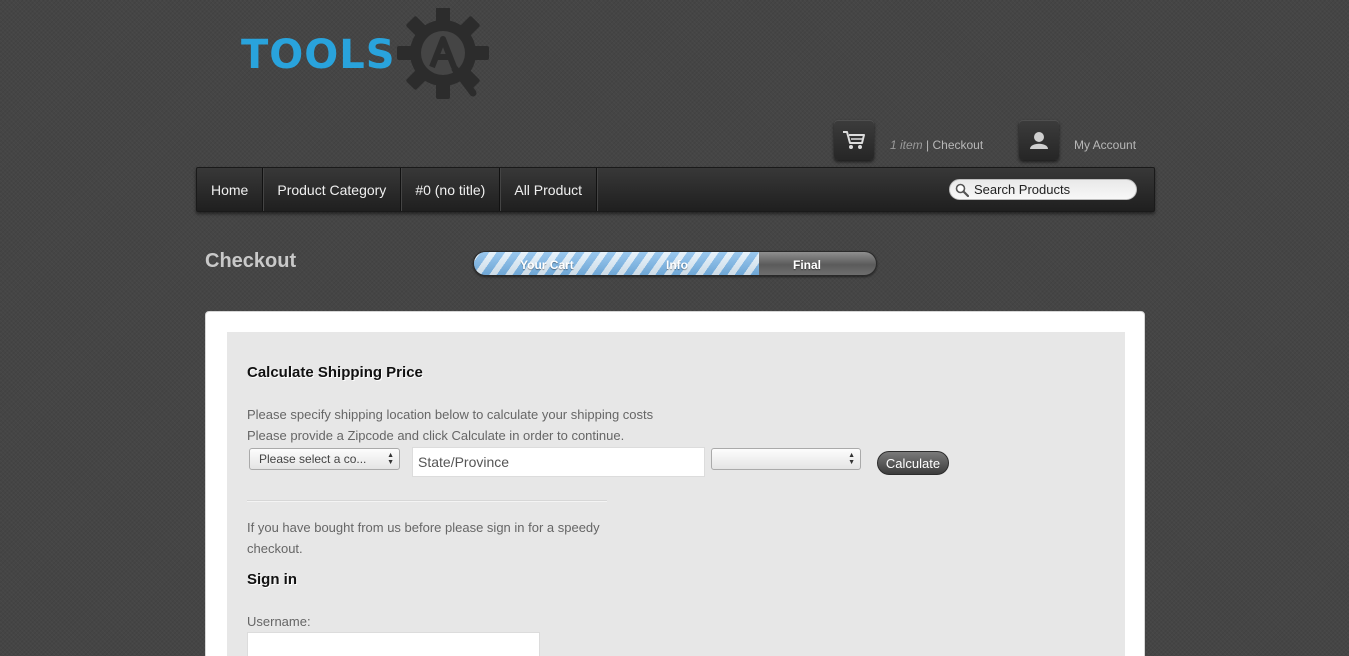 Image resolution: width=1349 pixels, height=656 pixels. I want to click on nav-item-all-product: All Product, so click(549, 189).